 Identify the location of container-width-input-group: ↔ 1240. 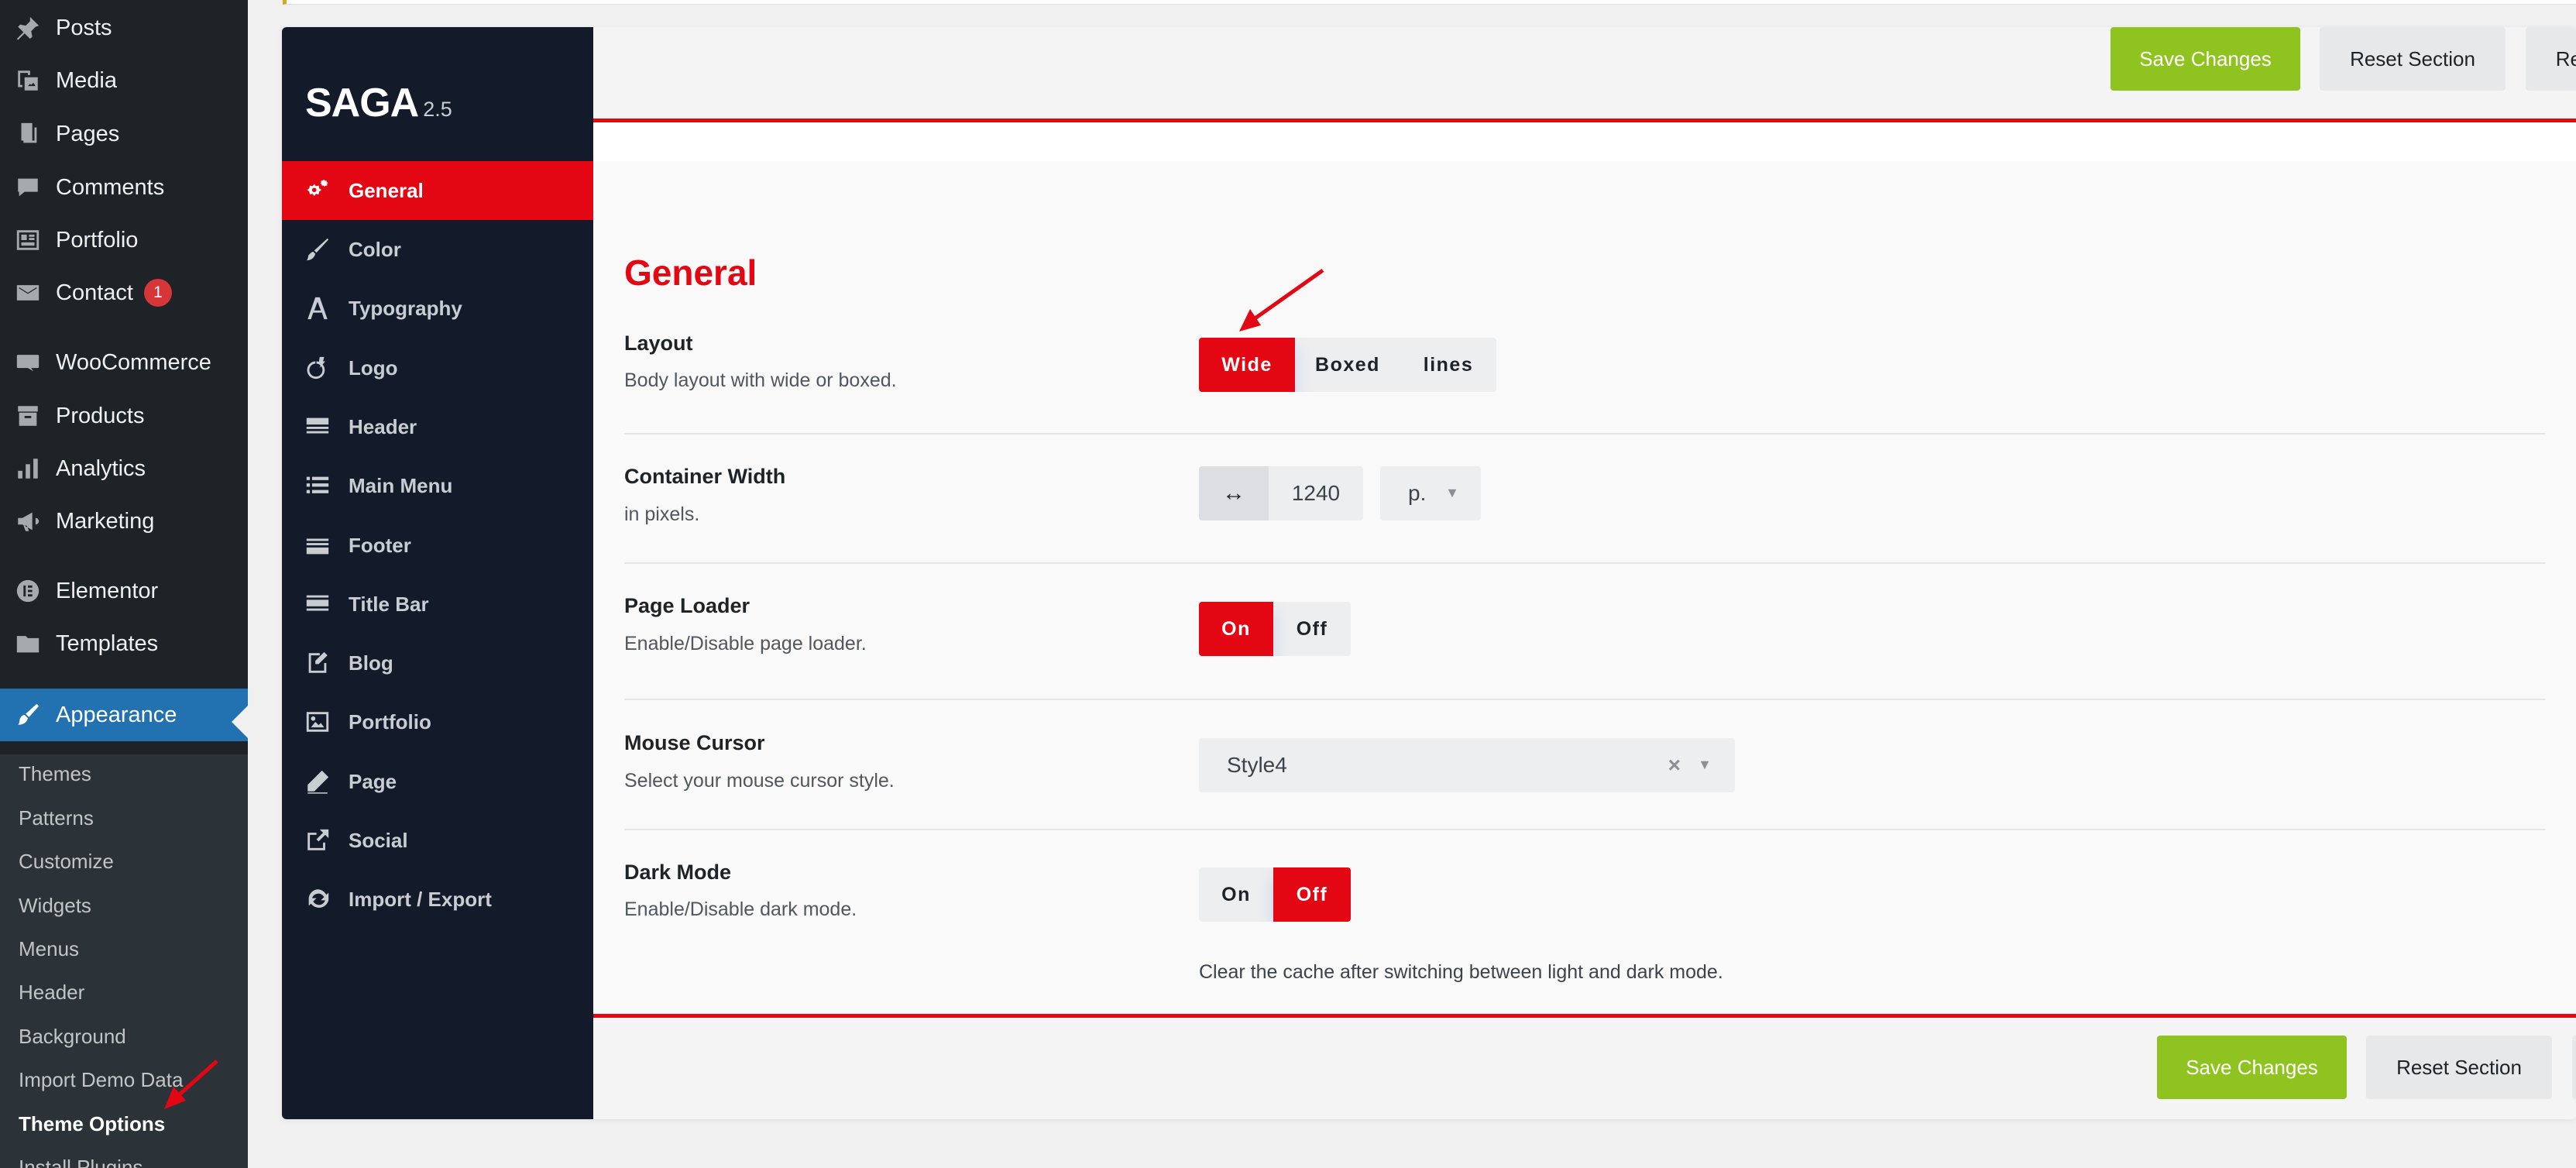
(1281, 493).